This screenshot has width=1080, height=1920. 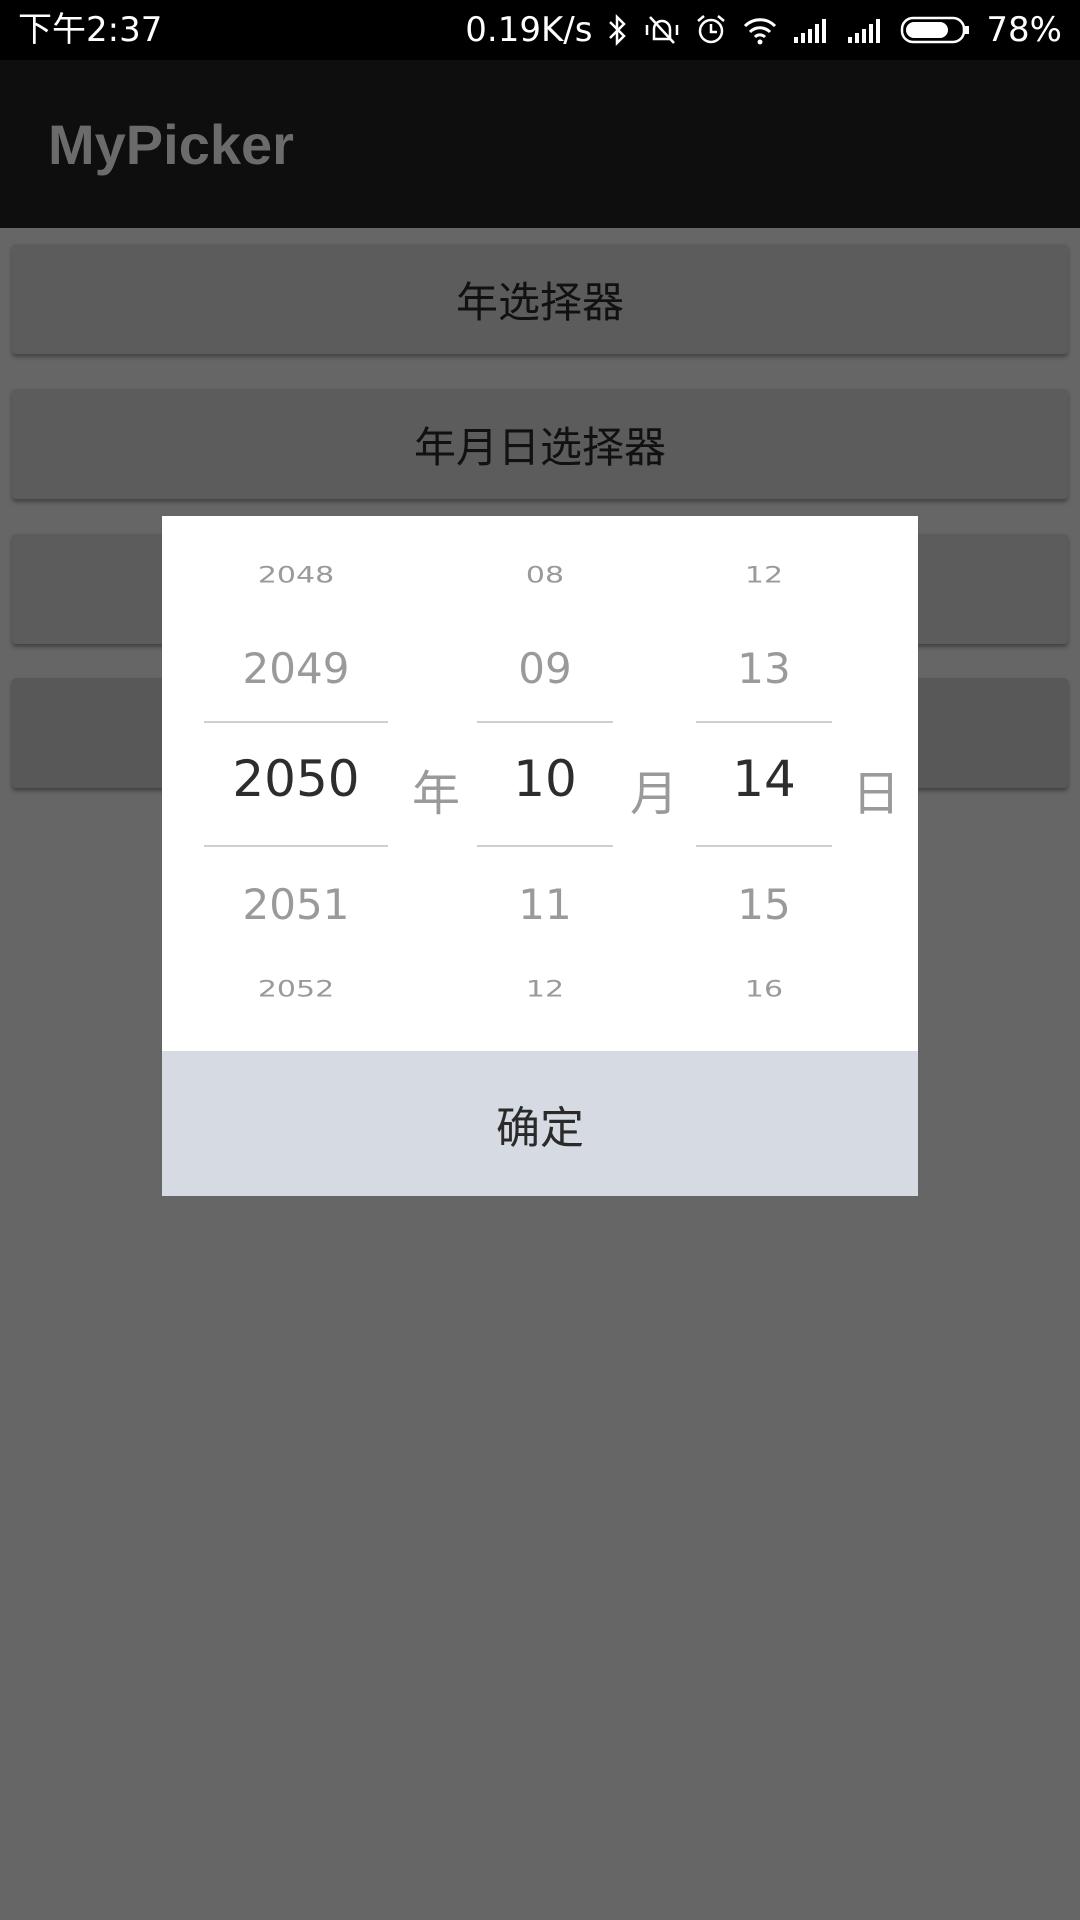 I want to click on month-unit-label: 月, so click(x=654, y=794).